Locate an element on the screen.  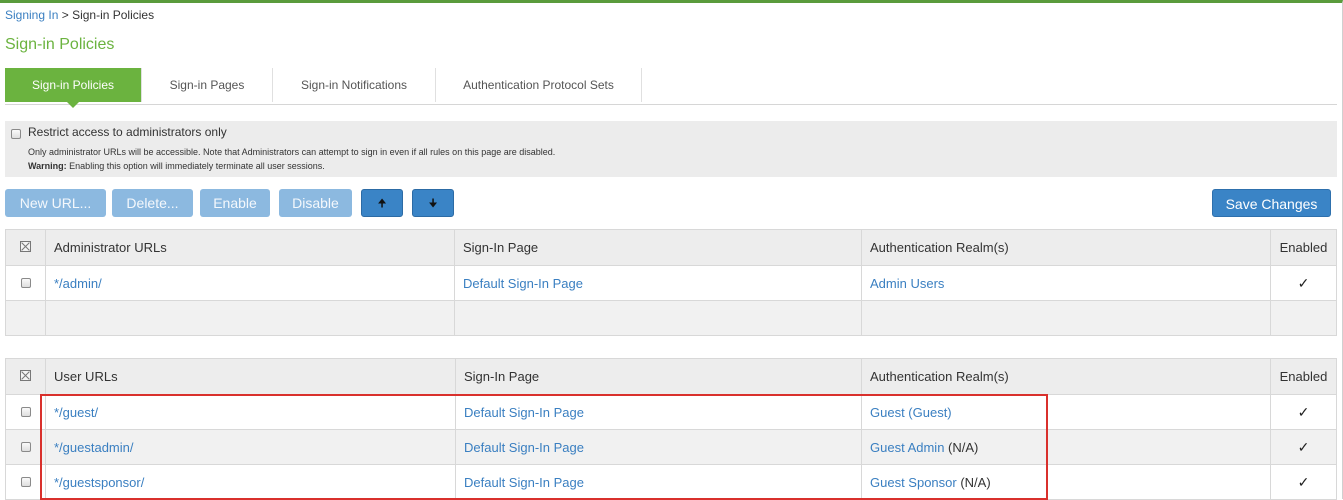
breadcrumb: Signing In > Sign-in Policies is located at coordinates (79, 15).